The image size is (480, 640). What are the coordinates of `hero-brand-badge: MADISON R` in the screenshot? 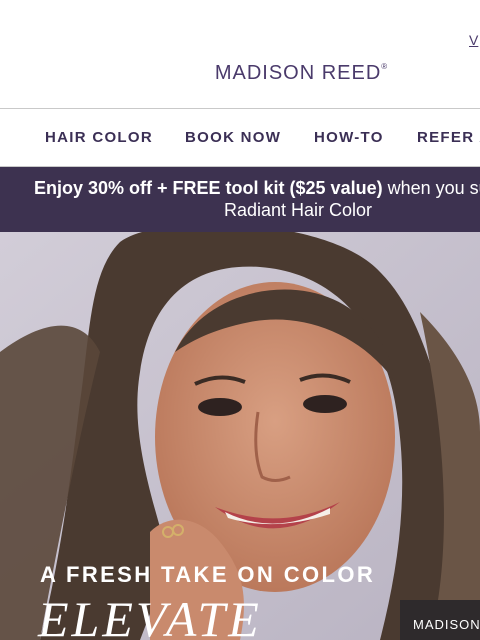 It's located at (440, 620).